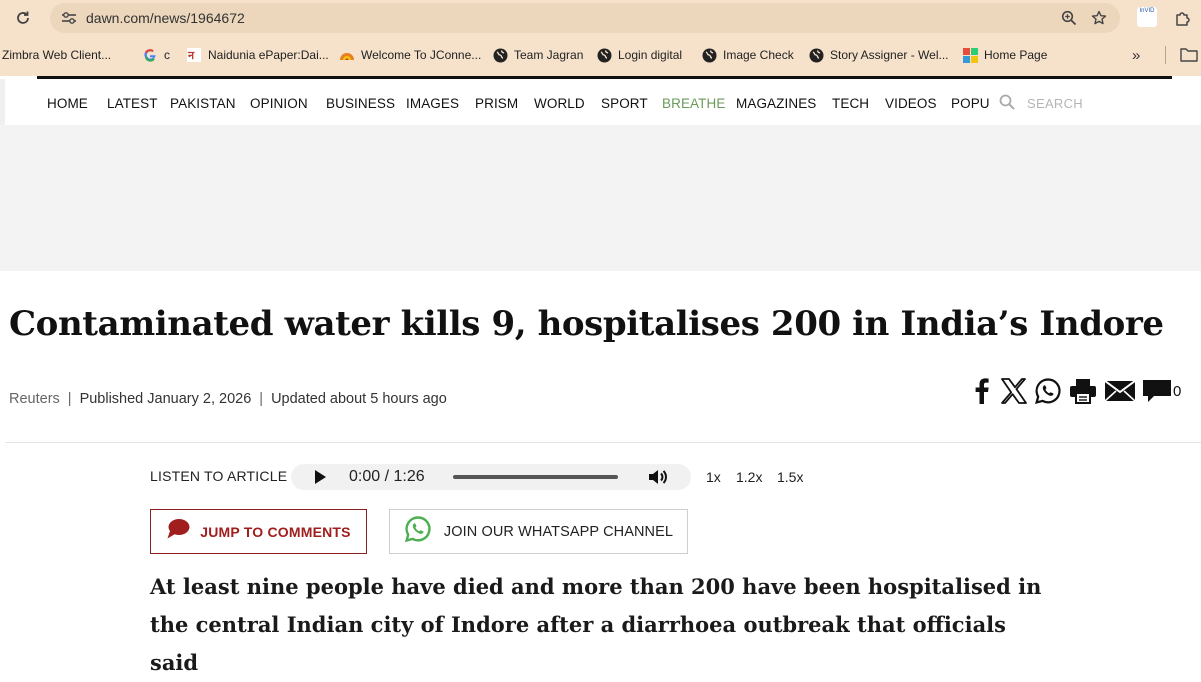 The height and width of the screenshot is (682, 1201). I want to click on nav-world: WORLD, so click(559, 103).